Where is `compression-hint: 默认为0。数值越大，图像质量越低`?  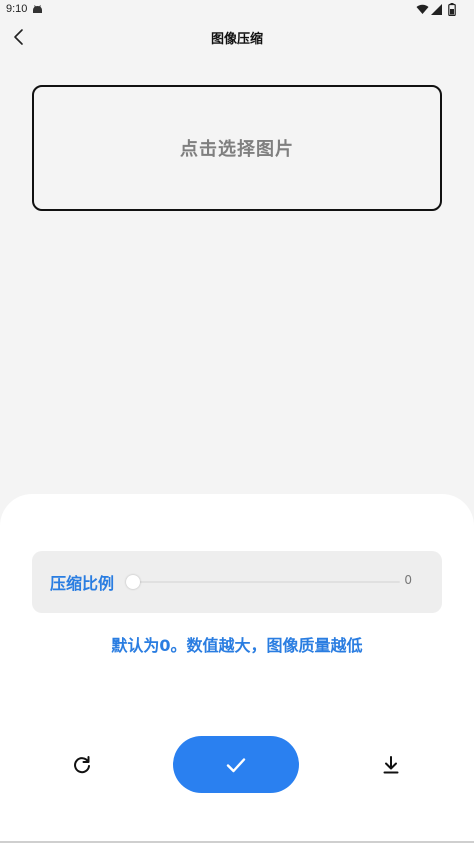 compression-hint: 默认为0。数值越大，图像质量越低 is located at coordinates (237, 645).